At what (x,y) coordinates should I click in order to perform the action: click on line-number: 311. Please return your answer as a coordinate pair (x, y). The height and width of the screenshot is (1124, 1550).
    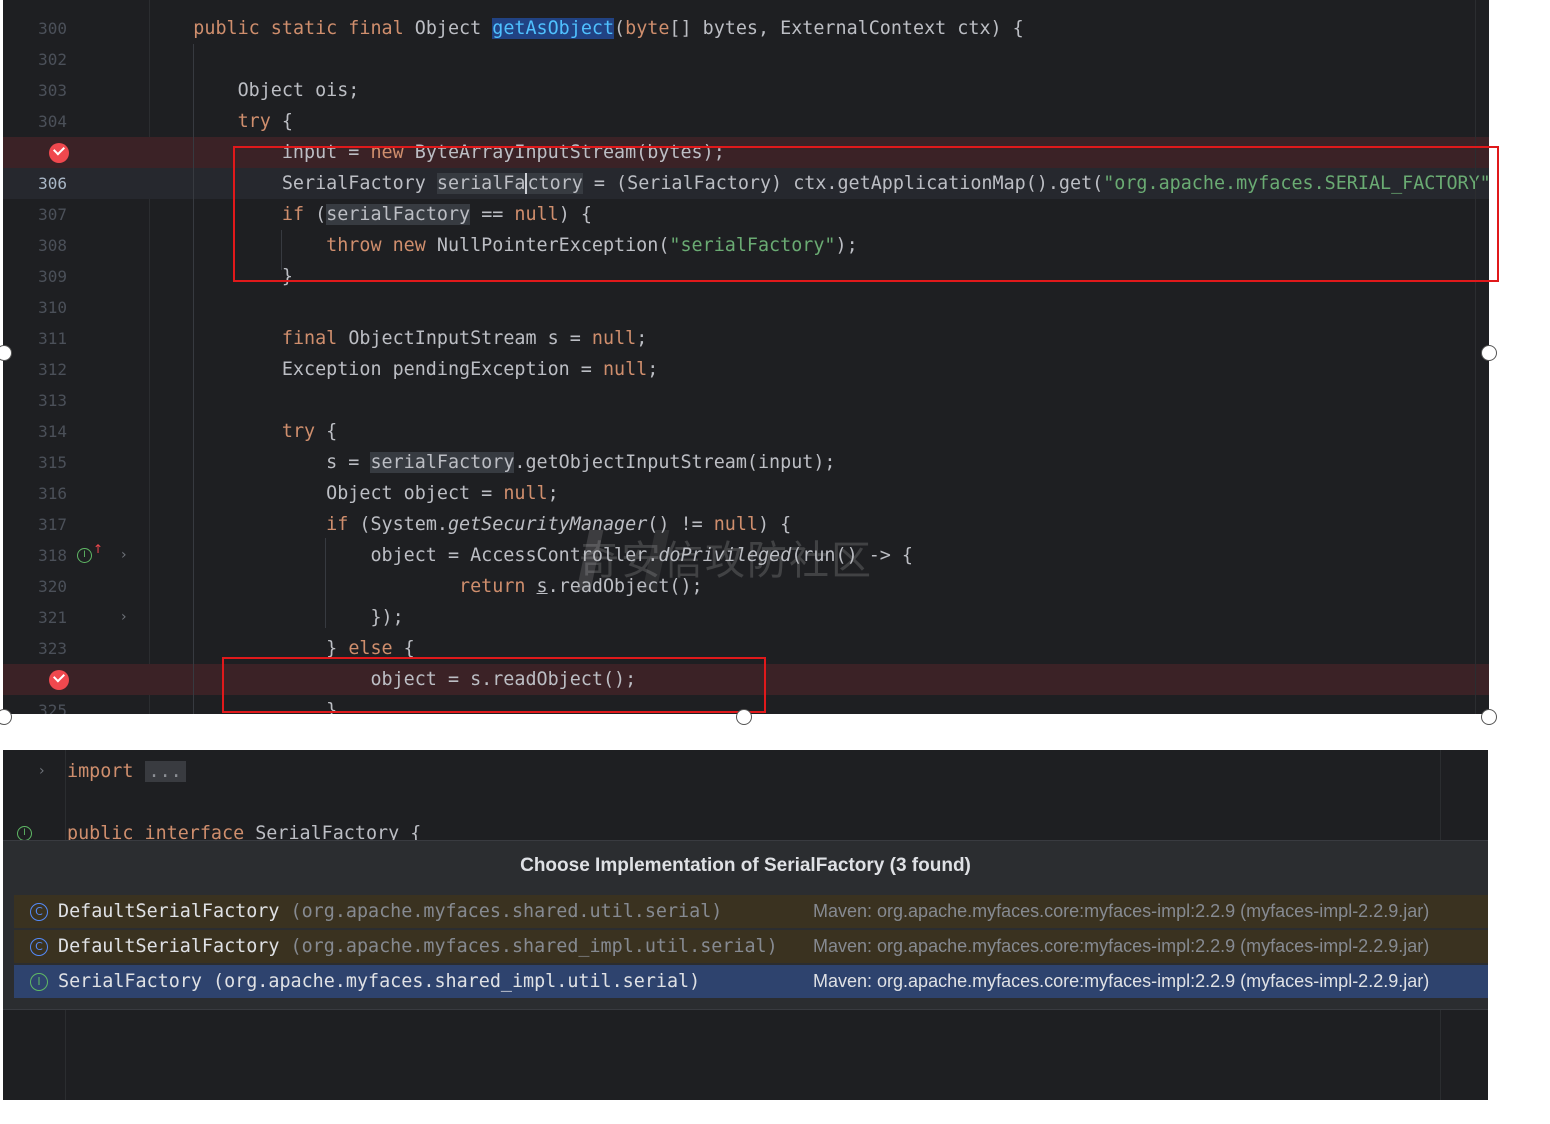
    Looking at the image, I should click on (52, 338).